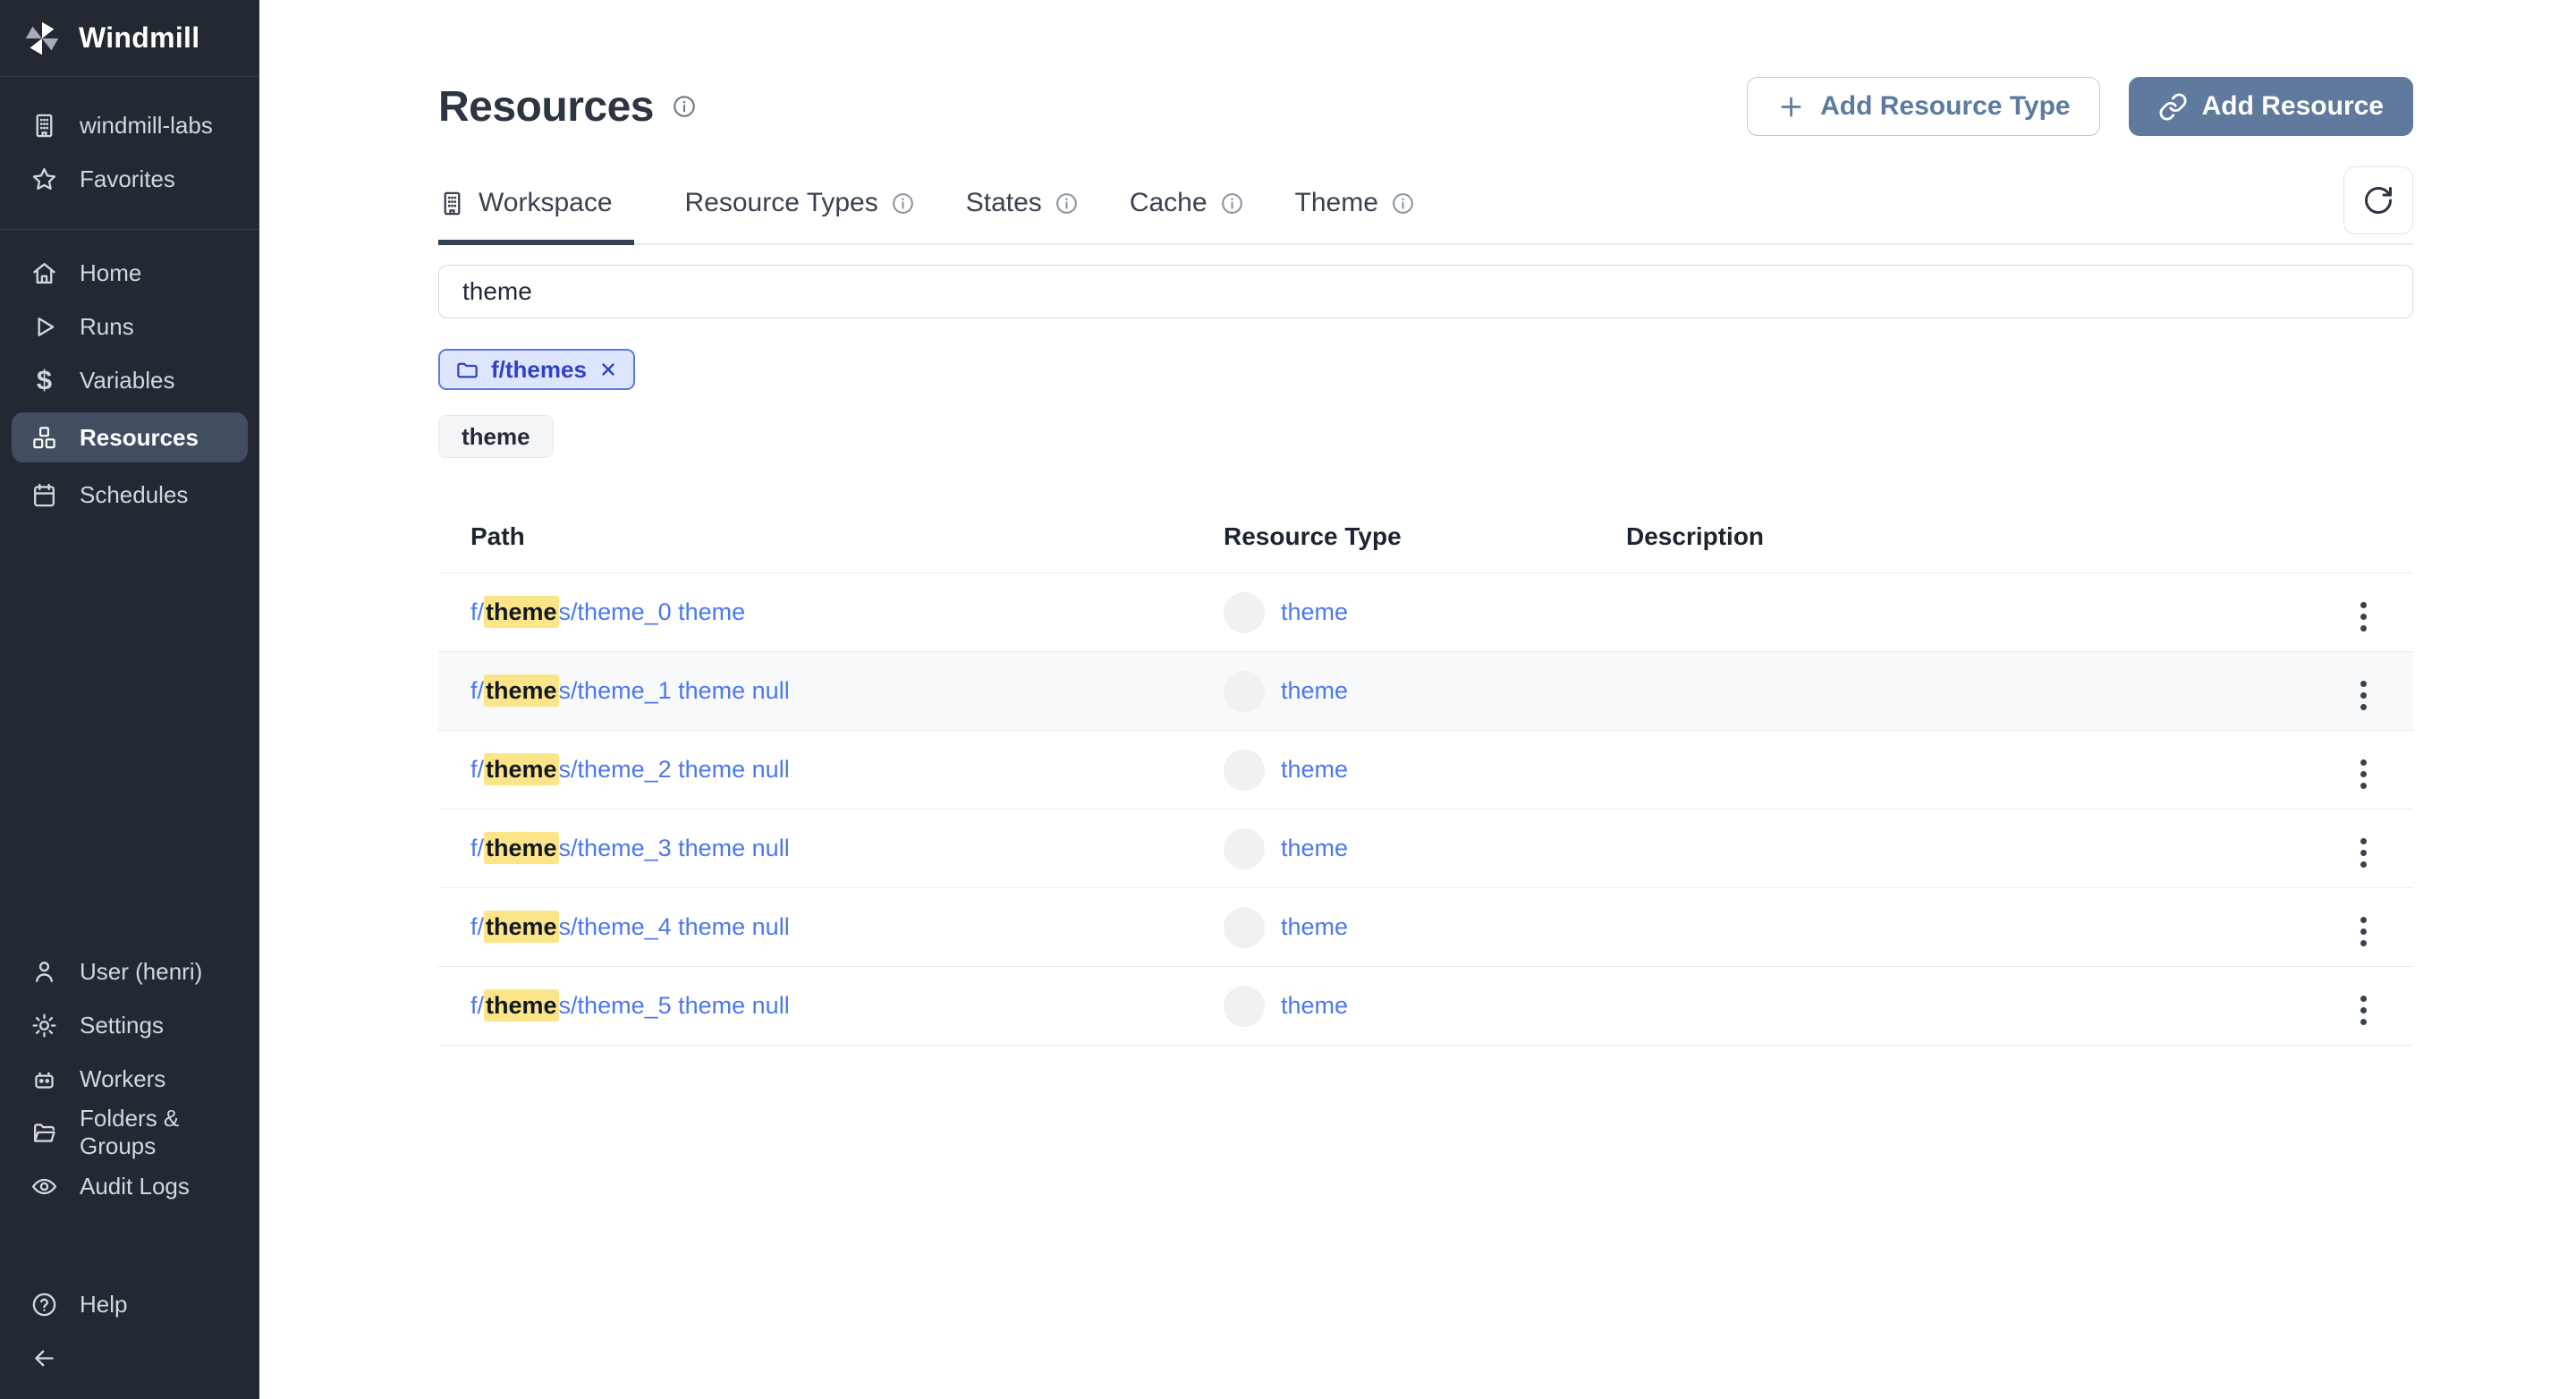  I want to click on building-icon, so click(452, 203).